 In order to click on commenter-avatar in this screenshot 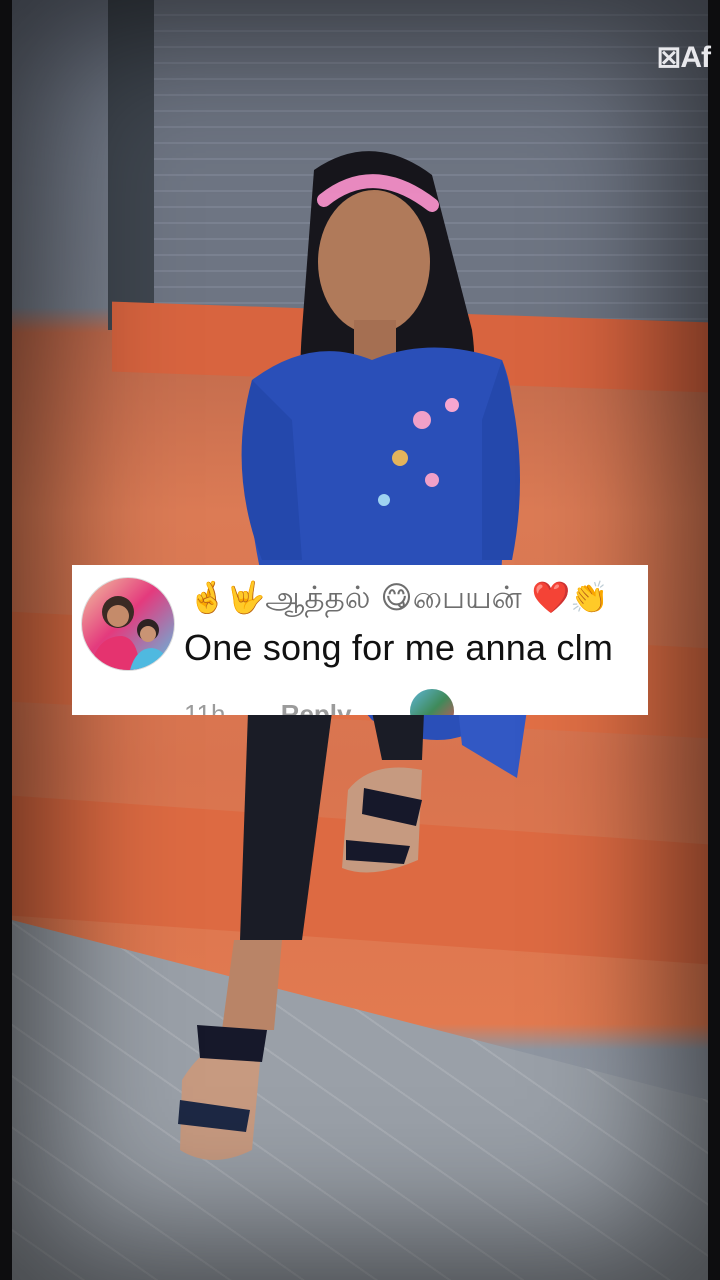, I will do `click(128, 624)`.